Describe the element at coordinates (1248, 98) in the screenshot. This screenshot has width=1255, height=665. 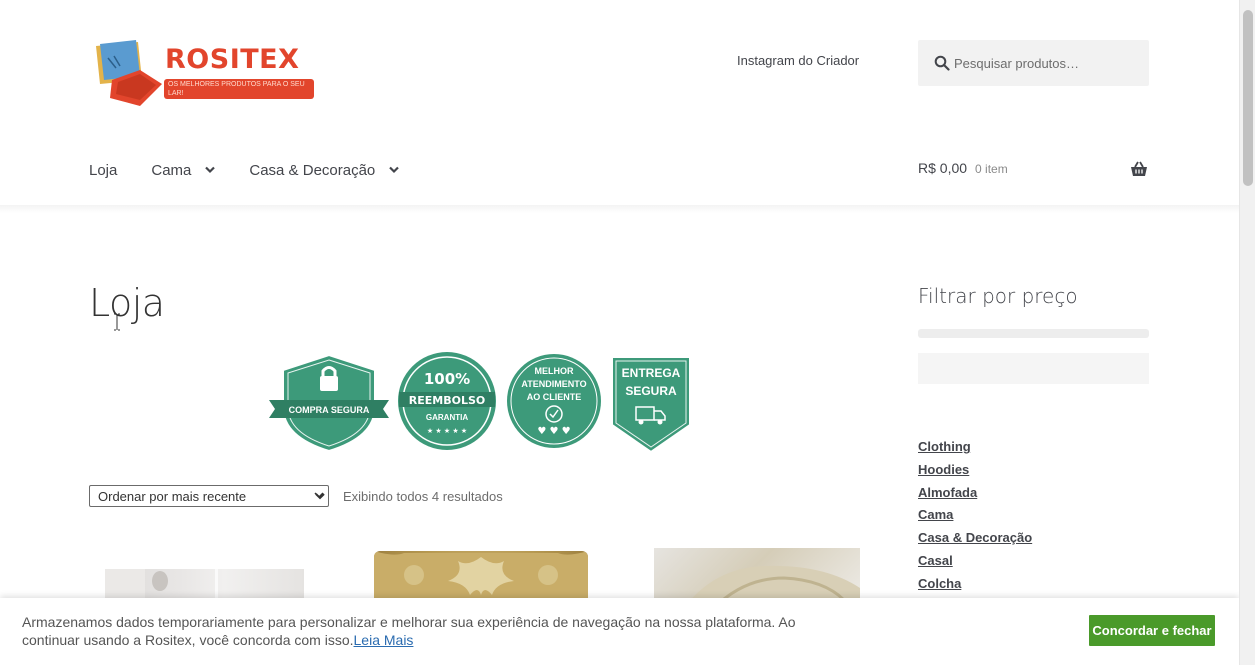
I see `scrollbar-thumb` at that location.